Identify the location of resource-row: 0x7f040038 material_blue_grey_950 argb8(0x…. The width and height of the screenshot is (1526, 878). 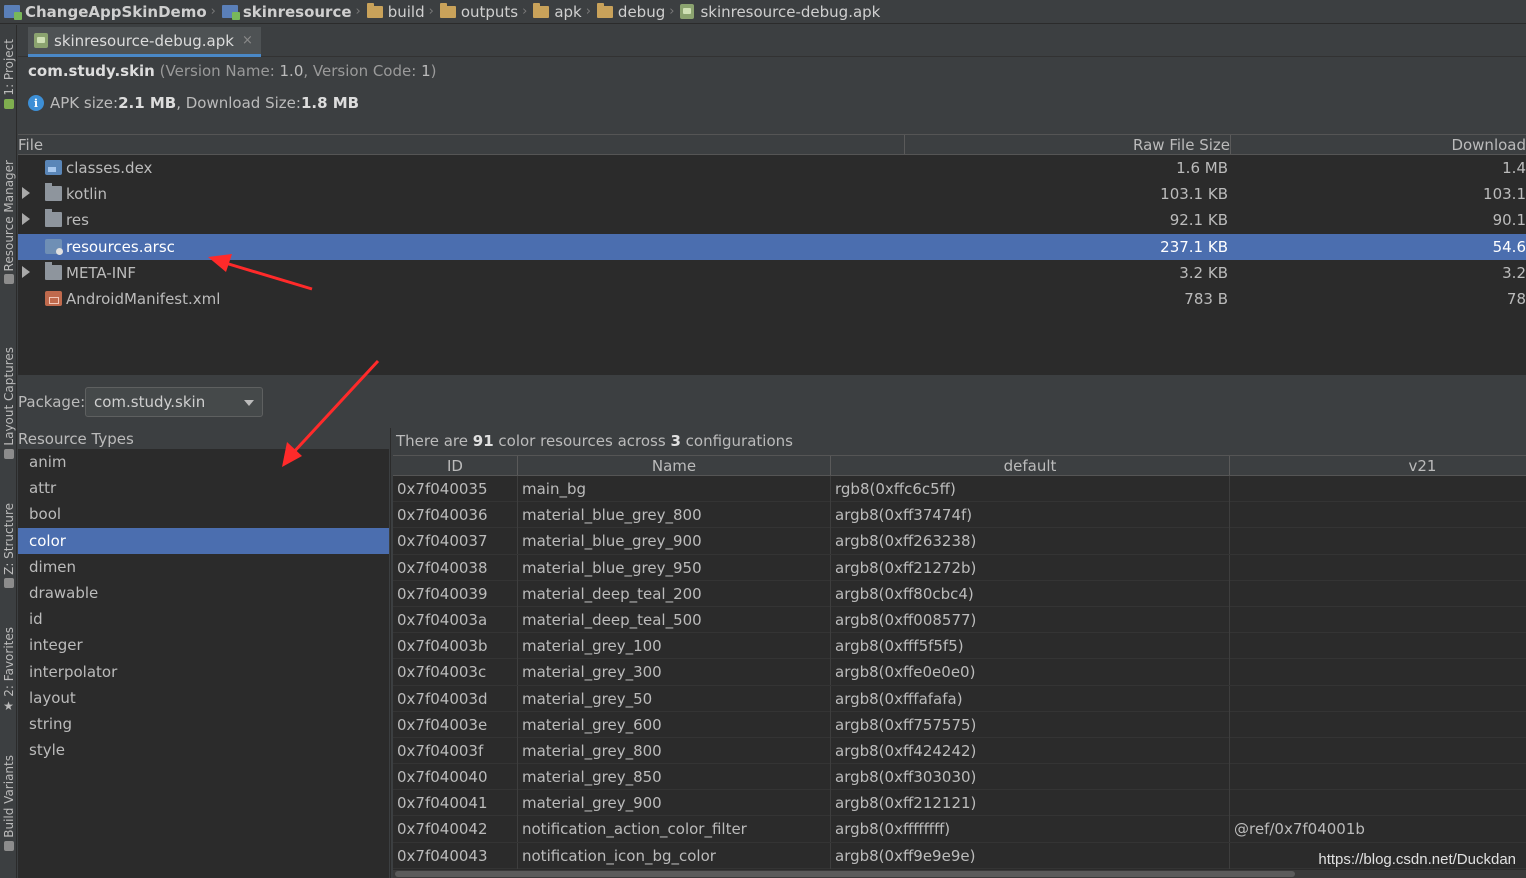
(959, 567).